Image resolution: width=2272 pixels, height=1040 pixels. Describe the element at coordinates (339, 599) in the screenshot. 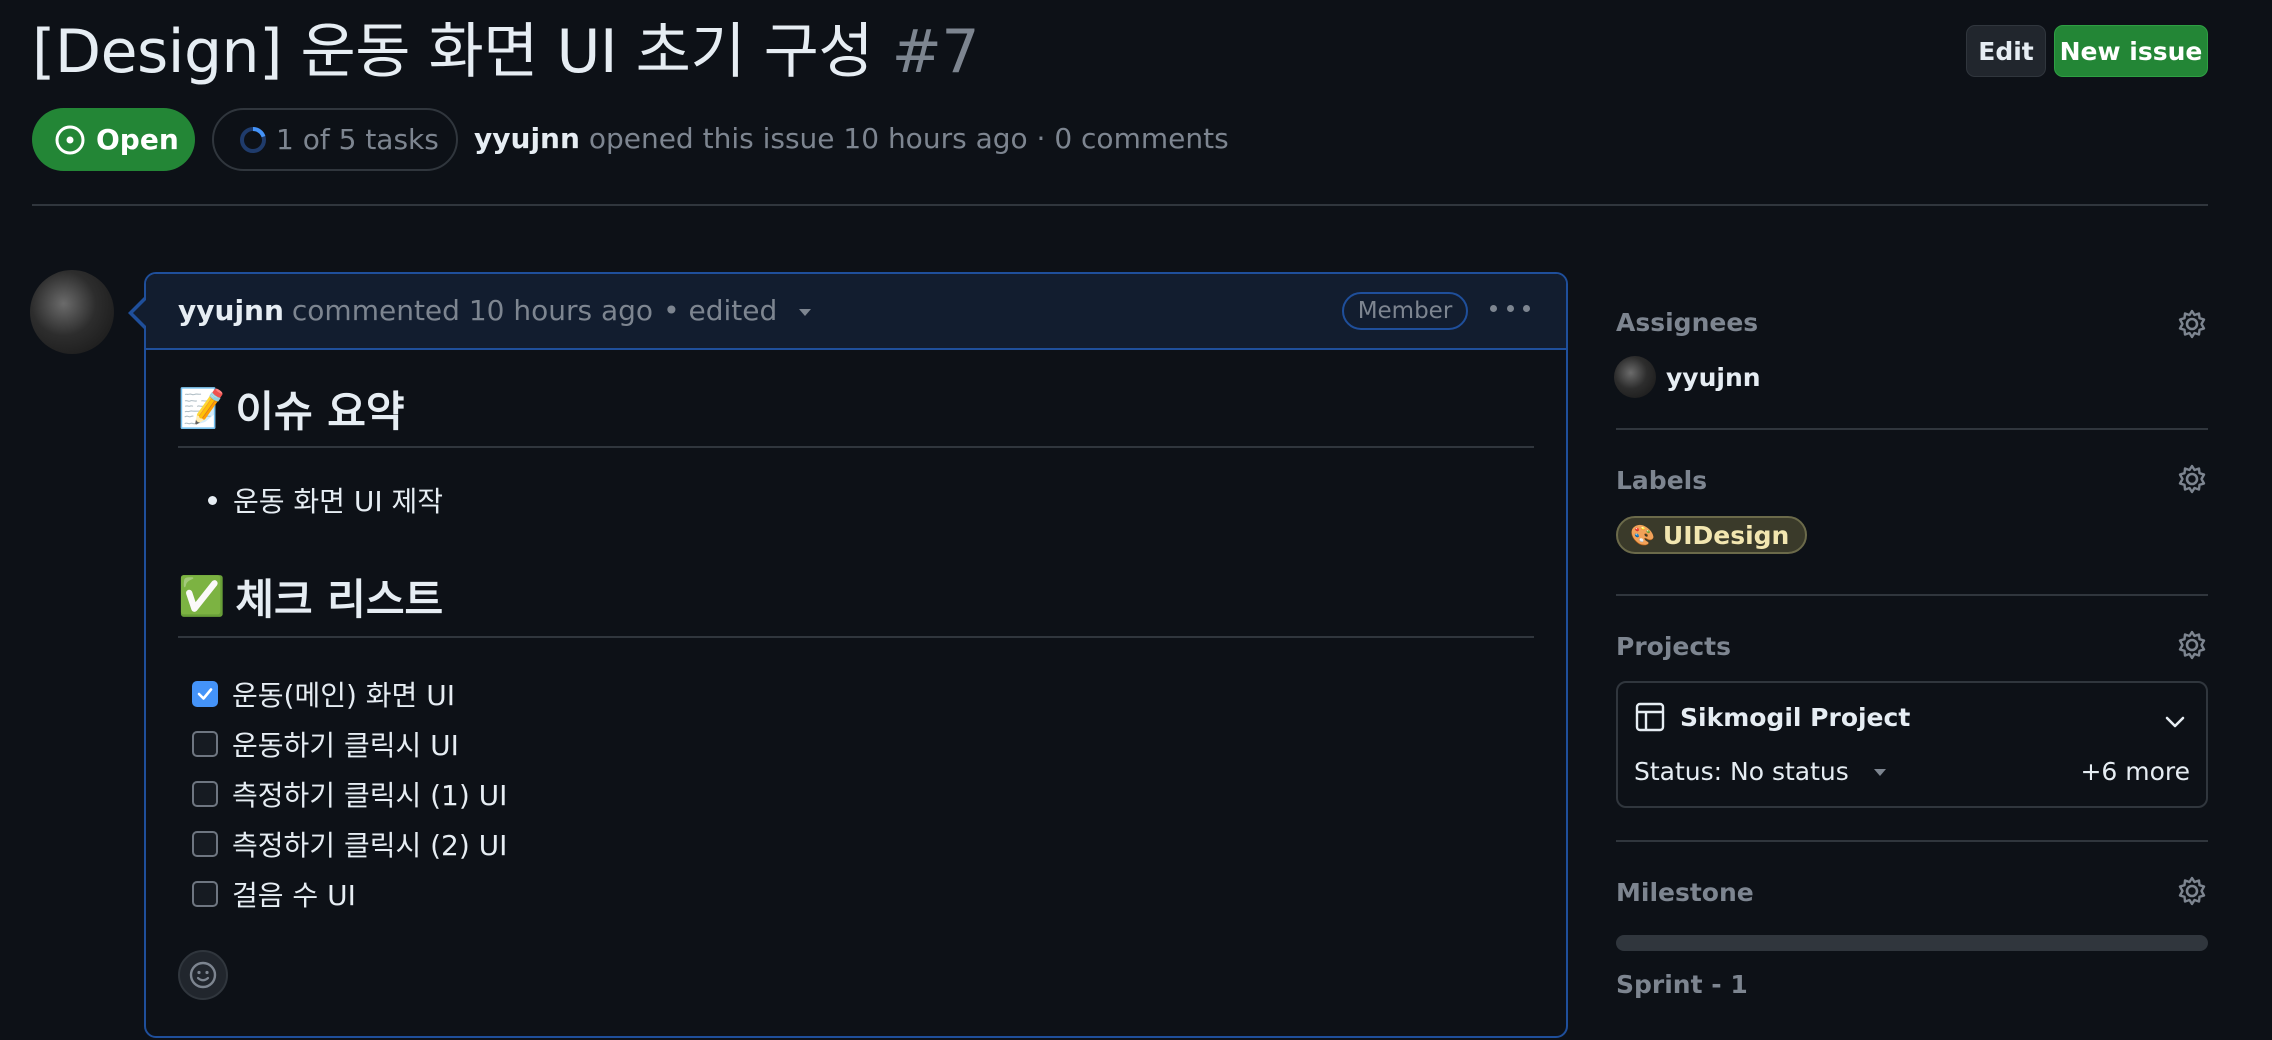

I see `checklist-heading-text: 체크 리스트` at that location.